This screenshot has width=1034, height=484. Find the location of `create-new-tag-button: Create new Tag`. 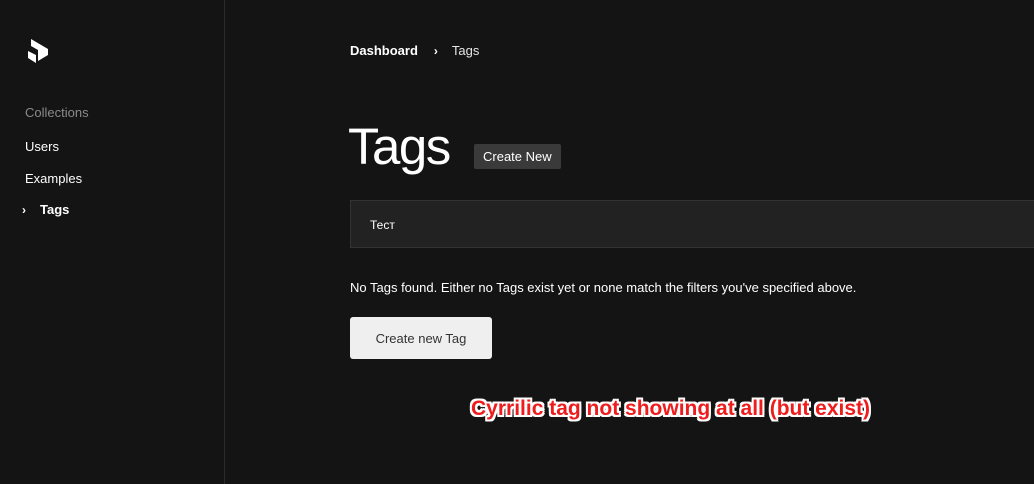

create-new-tag-button: Create new Tag is located at coordinates (421, 338).